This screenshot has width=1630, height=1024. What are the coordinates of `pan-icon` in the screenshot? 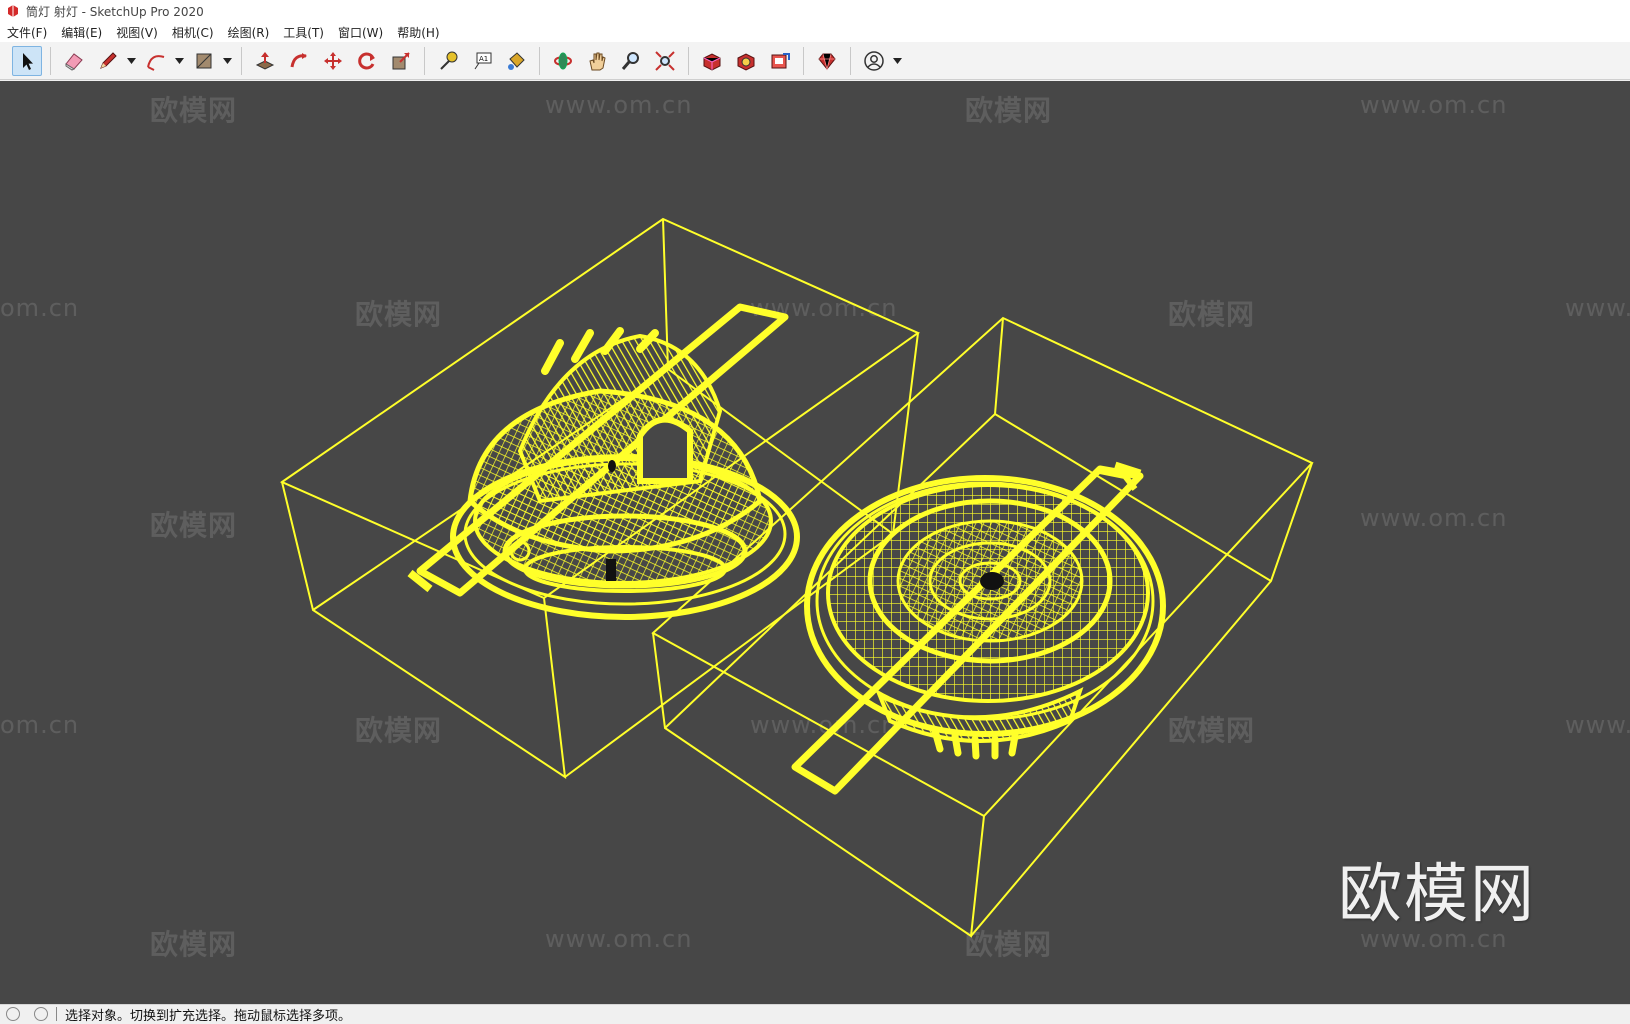 It's located at (597, 61).